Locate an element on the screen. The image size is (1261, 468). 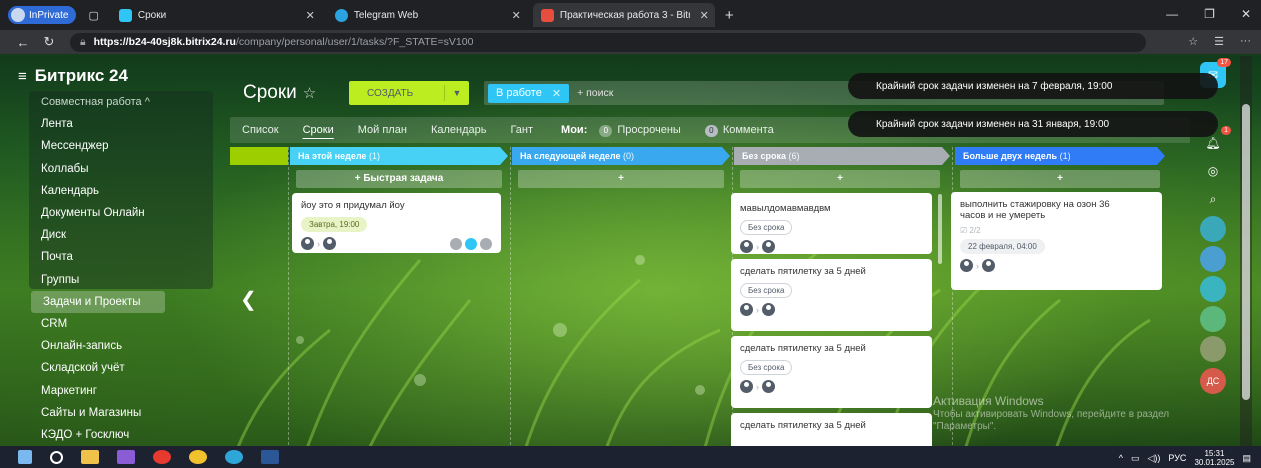
tab-practical-work: Практическая работа 3 - Bitrix24 ✕ is located at coordinates (623, 15).